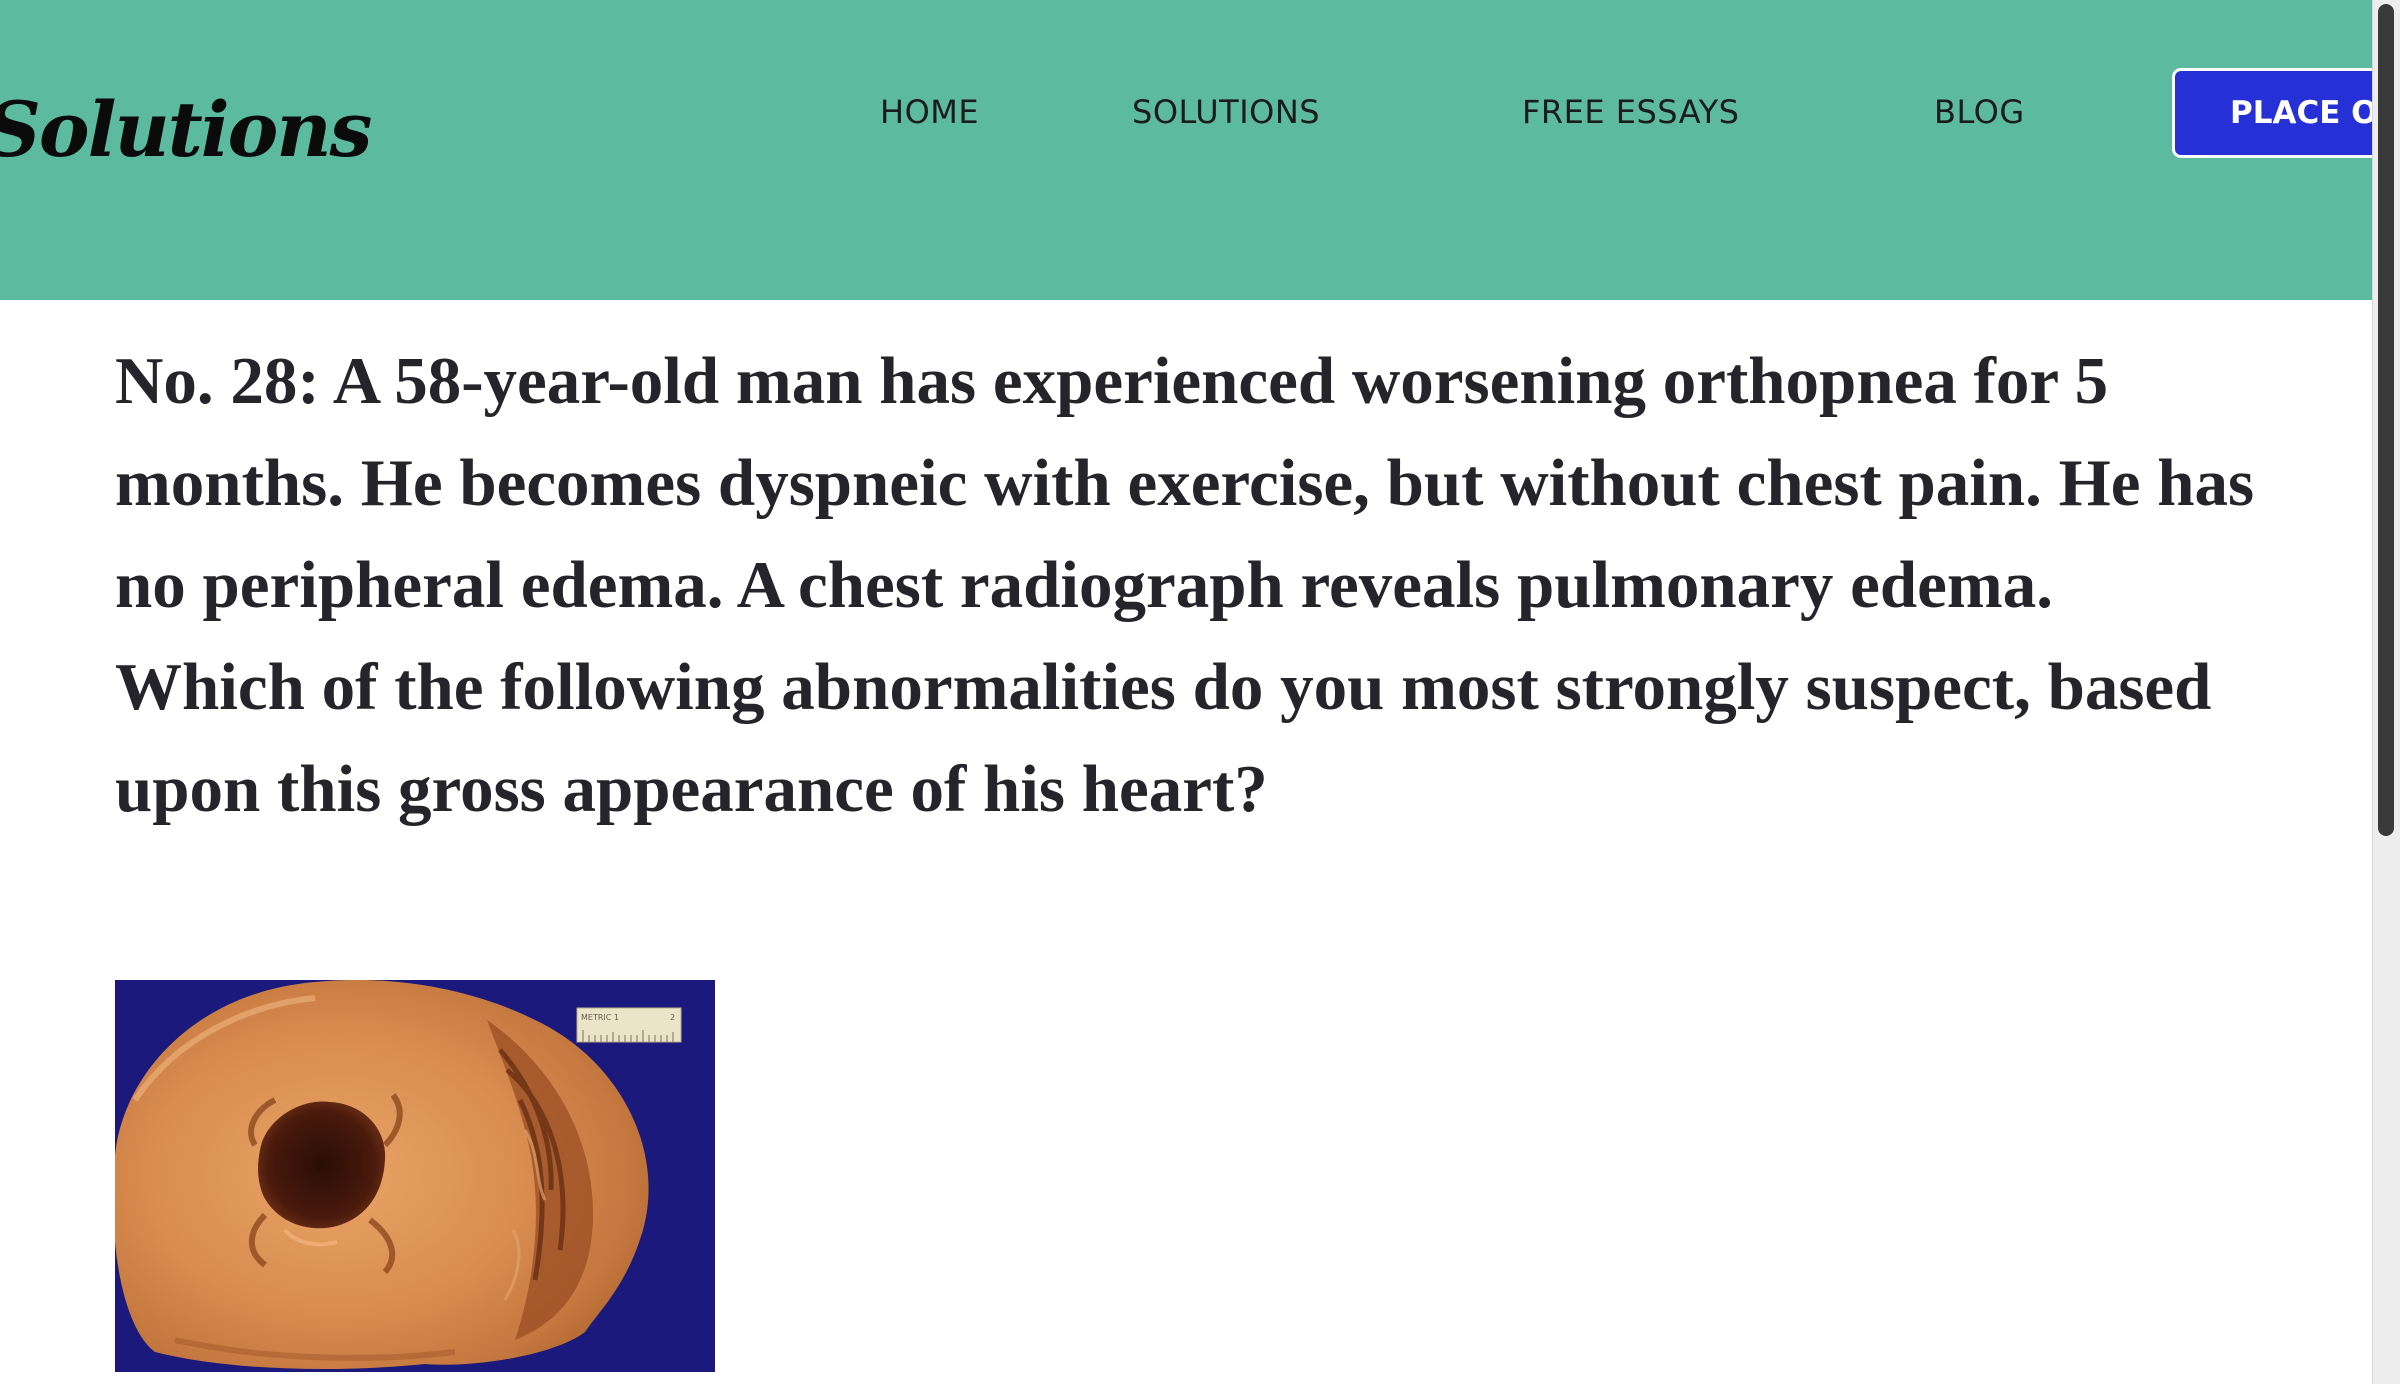  What do you see at coordinates (672, 1017) in the screenshot?
I see `ruler-number: 2` at bounding box center [672, 1017].